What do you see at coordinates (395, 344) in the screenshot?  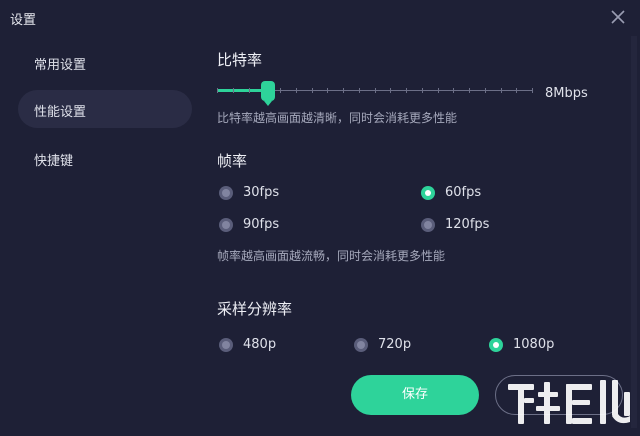 I see `radio-label: 720p` at bounding box center [395, 344].